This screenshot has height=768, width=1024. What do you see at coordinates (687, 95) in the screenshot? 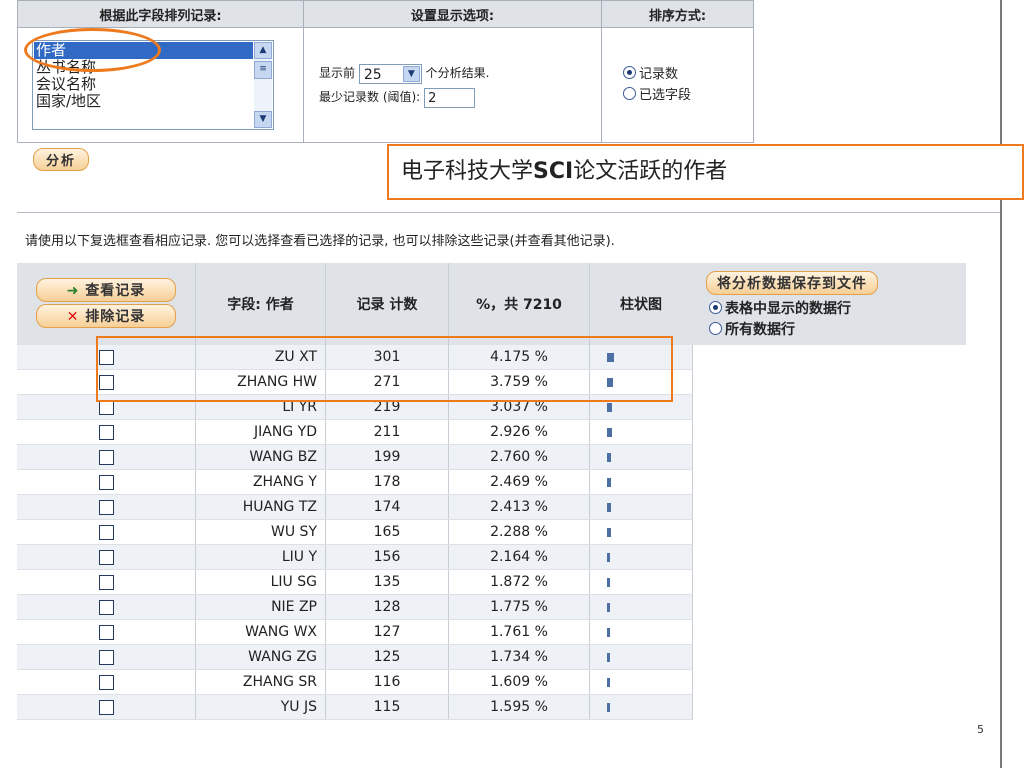
I see `sort-by-field-option: 已选字段` at bounding box center [687, 95].